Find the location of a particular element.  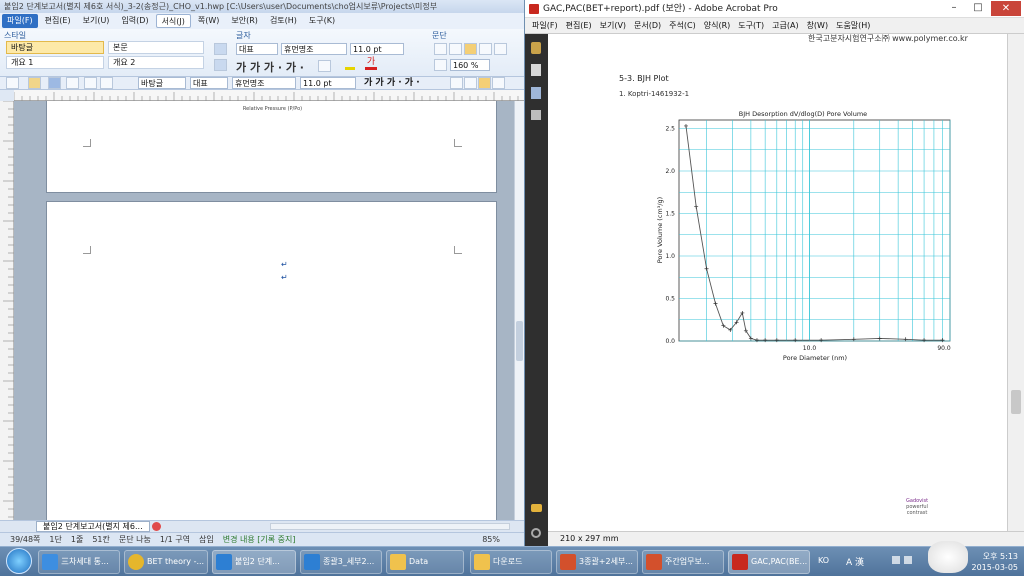

acro-menu-edit: 편집(E) is located at coordinates (579, 25).